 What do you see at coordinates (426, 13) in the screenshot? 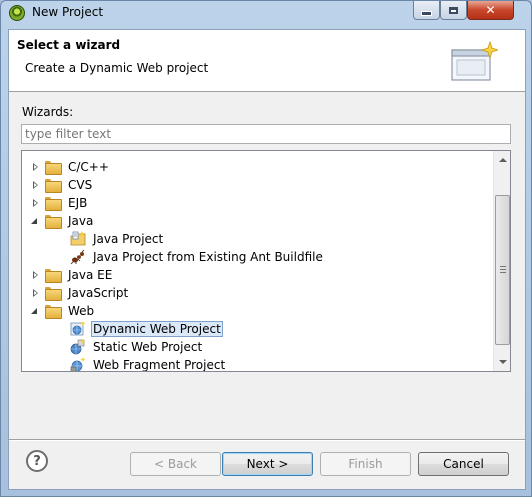
I see `minimize-icon` at bounding box center [426, 13].